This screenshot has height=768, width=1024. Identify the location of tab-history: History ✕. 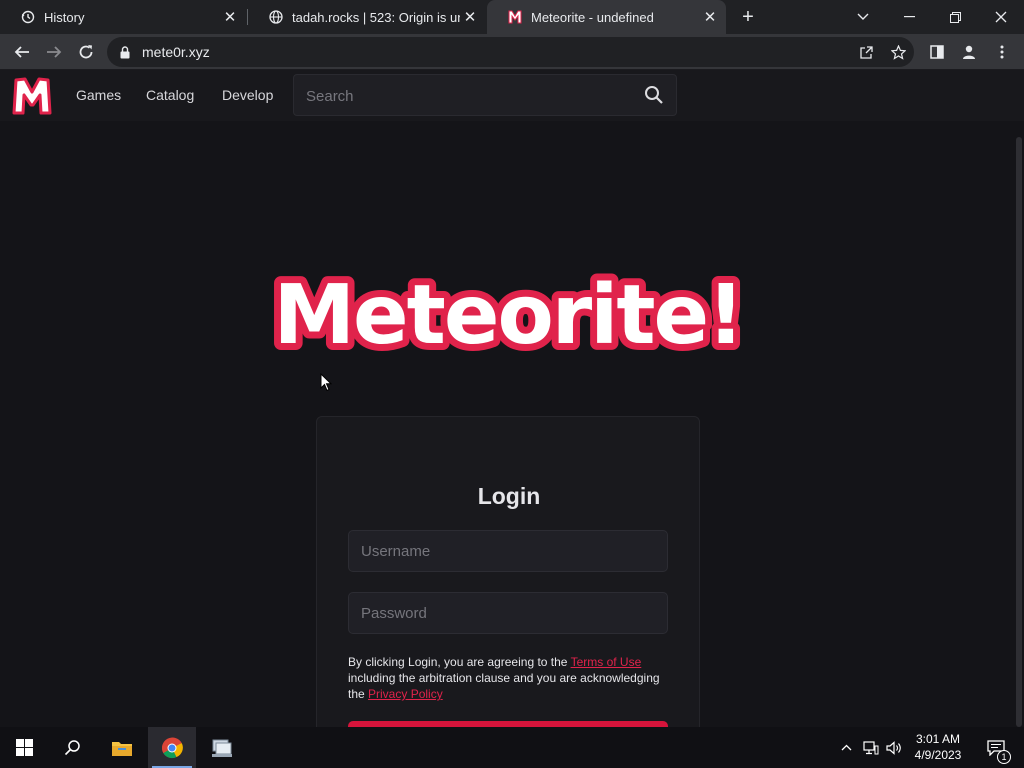
(123, 17).